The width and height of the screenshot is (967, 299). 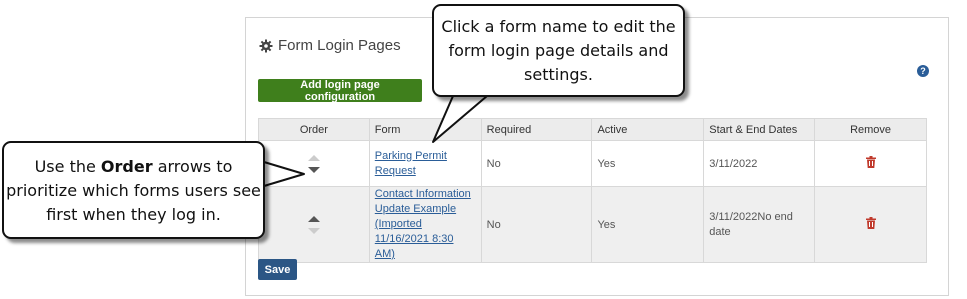 What do you see at coordinates (67, 166) in the screenshot?
I see `callout-left-text-before: Use the` at bounding box center [67, 166].